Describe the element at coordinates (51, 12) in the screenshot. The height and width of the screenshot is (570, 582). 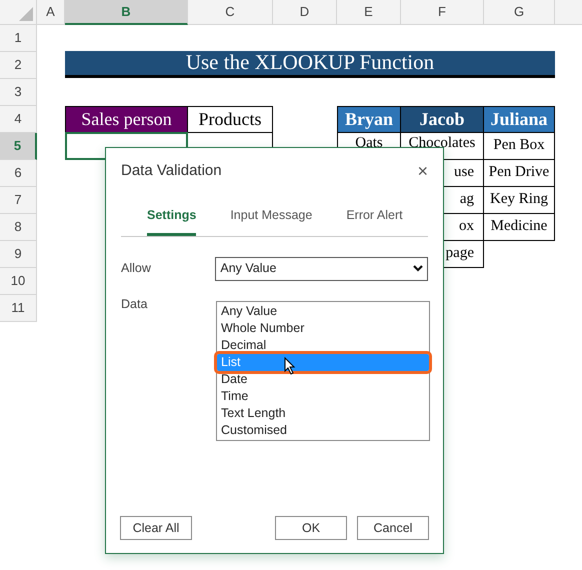
I see `column-header: A` at that location.